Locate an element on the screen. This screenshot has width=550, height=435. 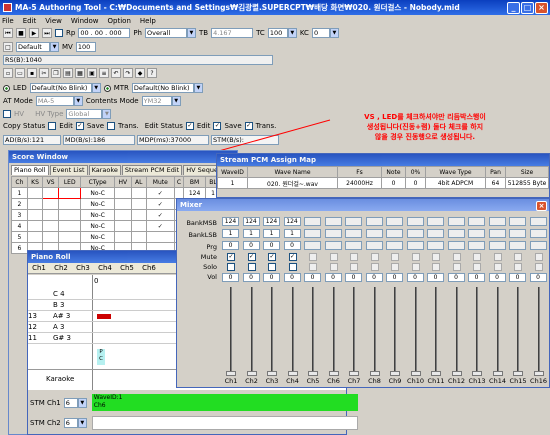
tab-event-list: Event List is located at coordinates (68, 170).